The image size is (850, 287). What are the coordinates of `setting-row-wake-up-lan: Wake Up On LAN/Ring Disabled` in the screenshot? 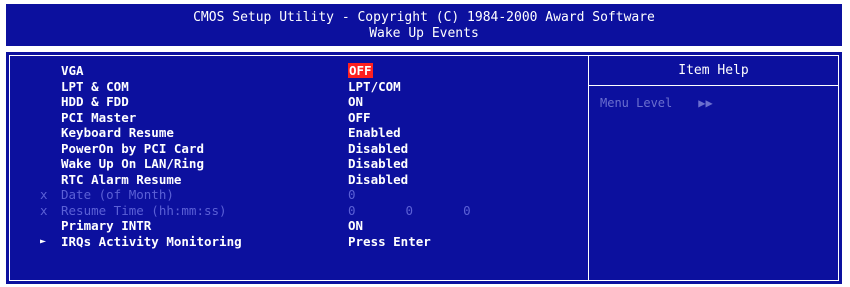 It's located at (297, 164).